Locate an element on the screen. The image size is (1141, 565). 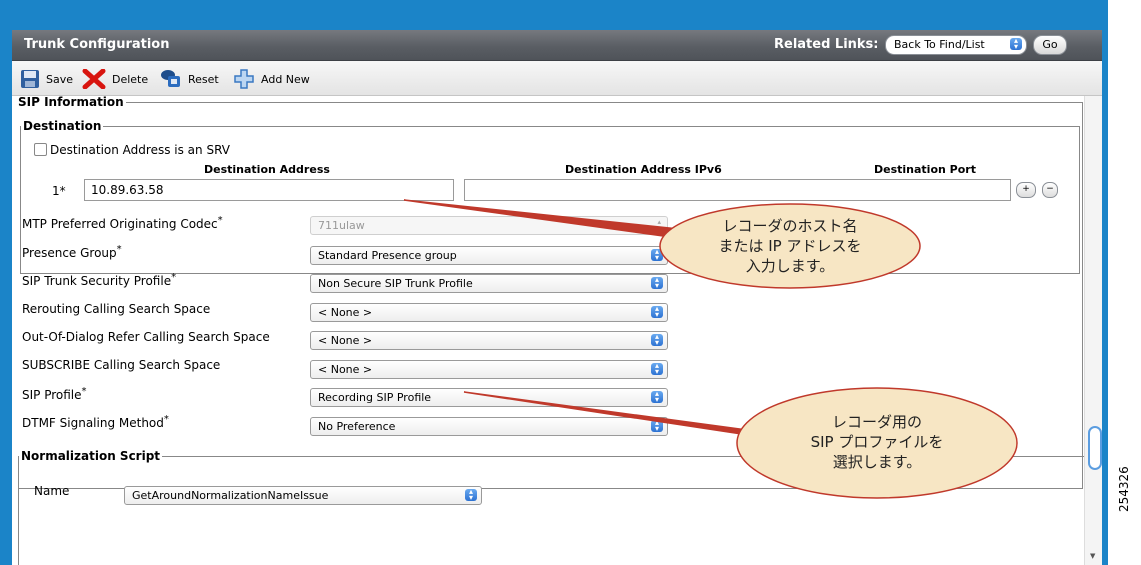
delete-x-icon is located at coordinates (94, 79).